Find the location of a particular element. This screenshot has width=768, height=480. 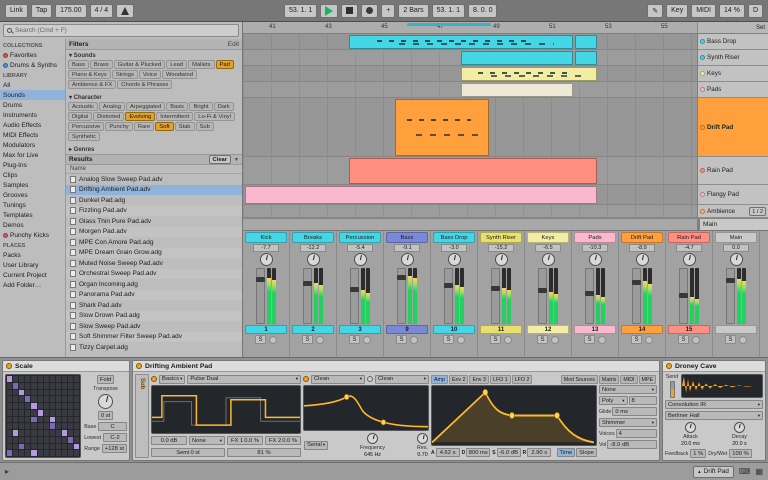

result-item: Analog Slow Sweep Pad.adv is located at coordinates (154, 179).